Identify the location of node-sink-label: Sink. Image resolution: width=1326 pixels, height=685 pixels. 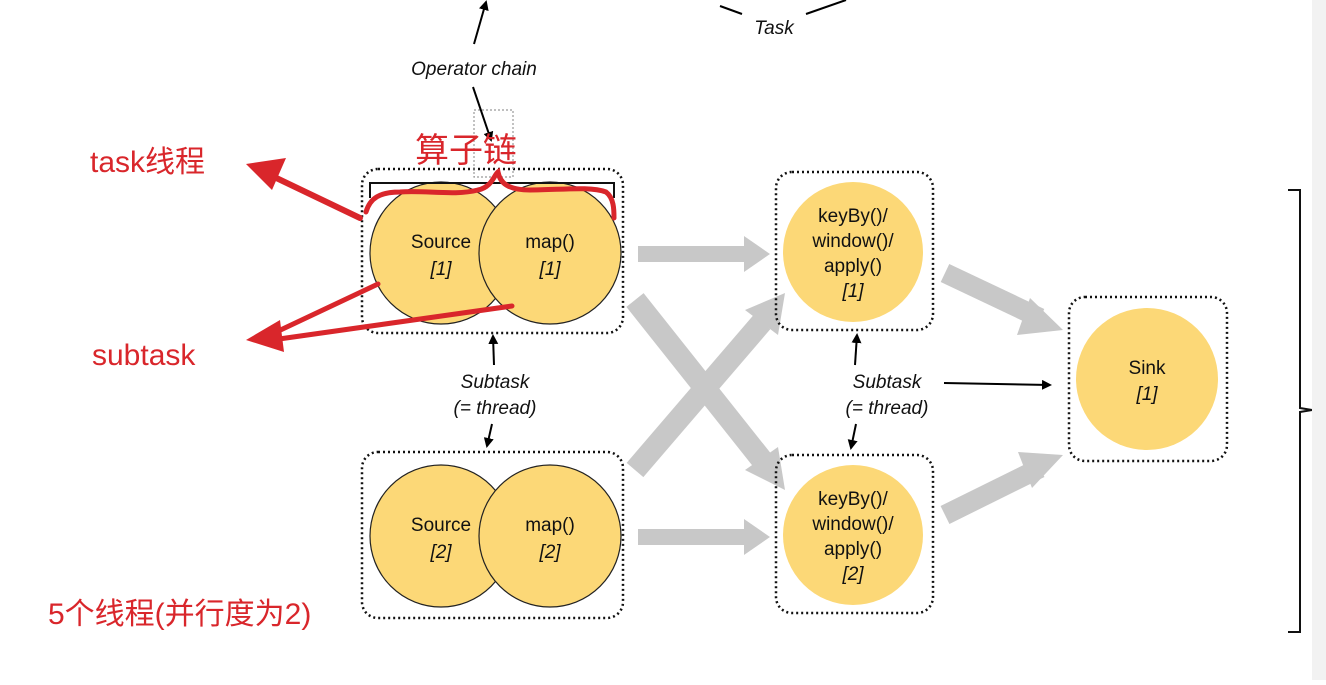
(1147, 368).